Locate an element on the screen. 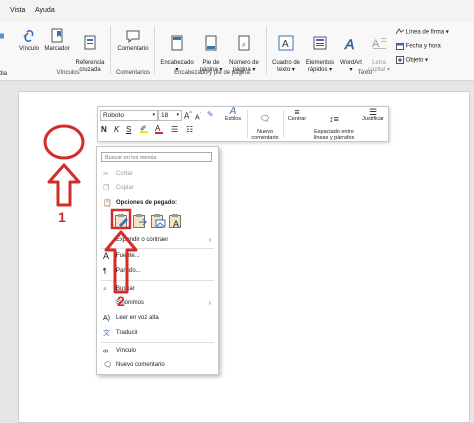 The width and height of the screenshot is (474, 423). step-2-label: 2 is located at coordinates (121, 301).